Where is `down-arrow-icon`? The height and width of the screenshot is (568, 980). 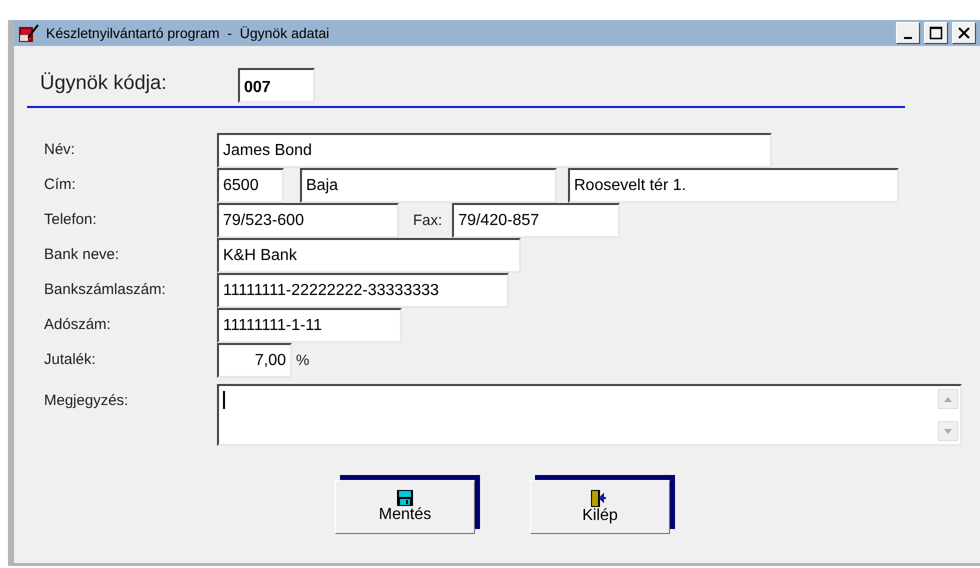 down-arrow-icon is located at coordinates (948, 431).